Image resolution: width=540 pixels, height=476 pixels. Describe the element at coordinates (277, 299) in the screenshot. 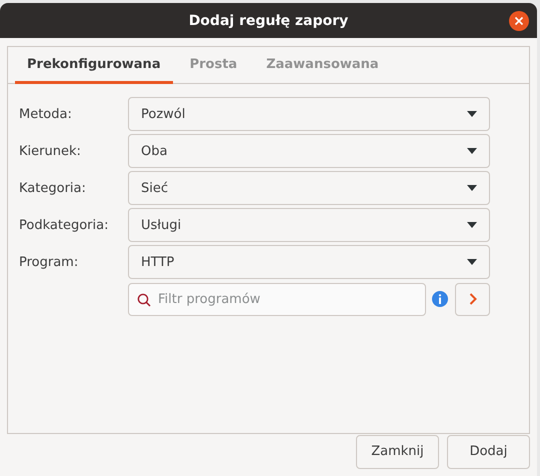

I see `search-field: Filtr programów` at that location.